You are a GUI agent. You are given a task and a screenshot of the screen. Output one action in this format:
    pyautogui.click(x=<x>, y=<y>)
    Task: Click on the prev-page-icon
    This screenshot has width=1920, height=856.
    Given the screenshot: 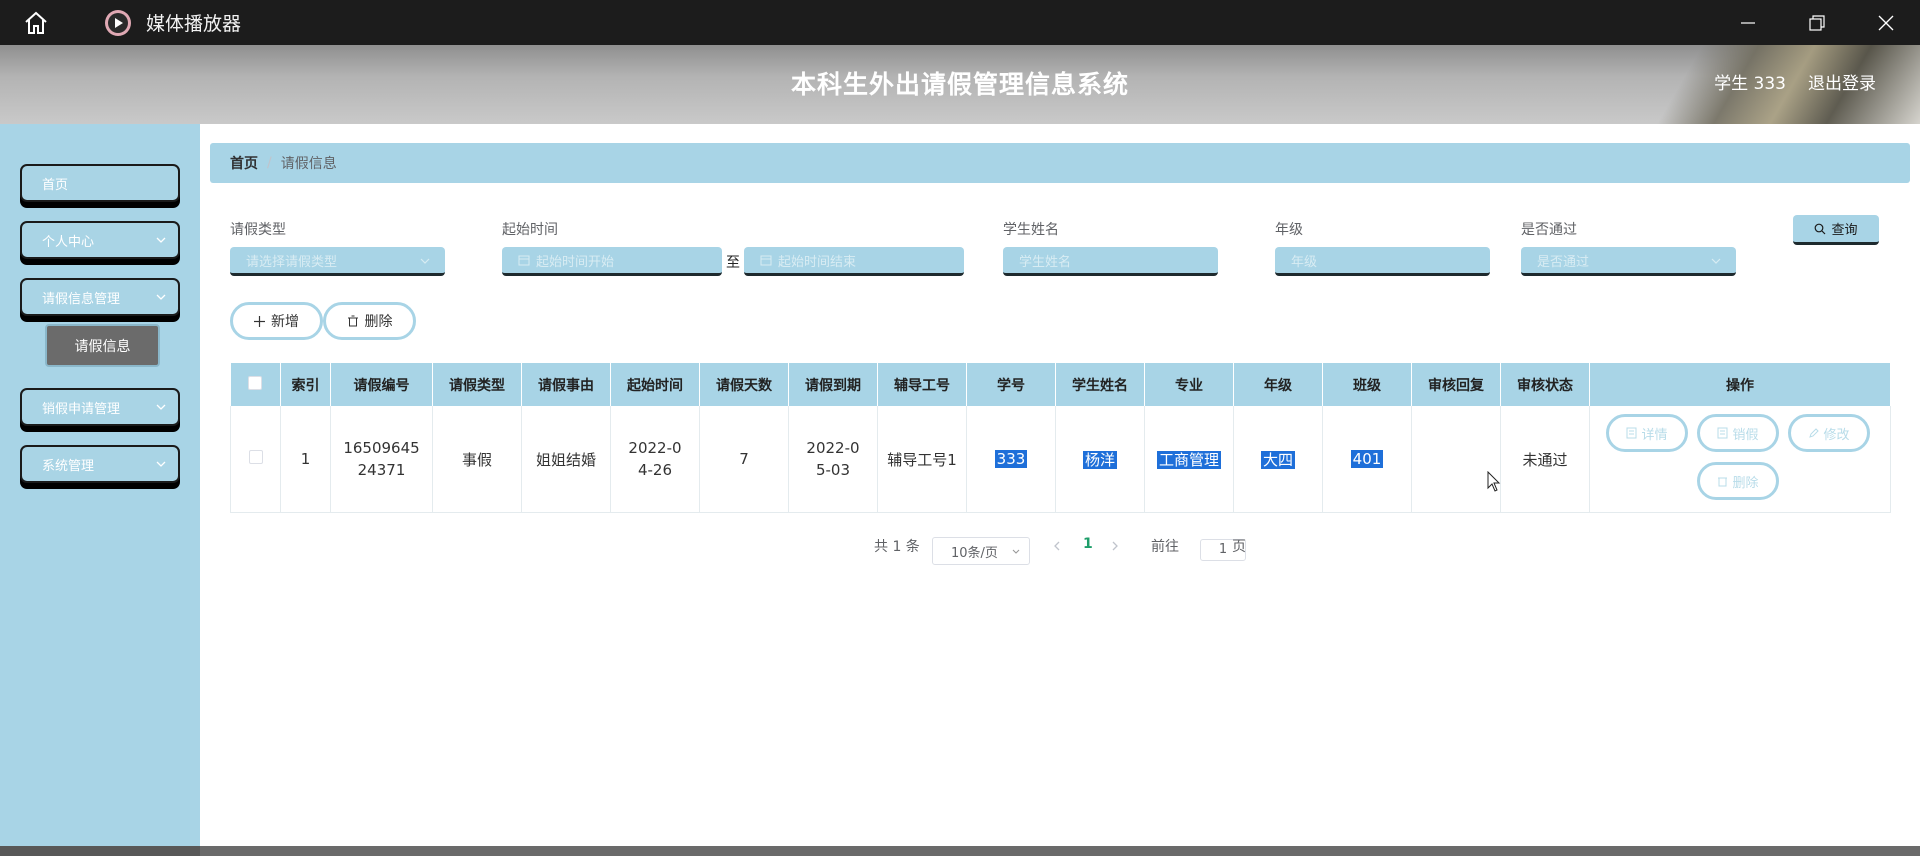 What is the action you would take?
    pyautogui.click(x=1057, y=547)
    